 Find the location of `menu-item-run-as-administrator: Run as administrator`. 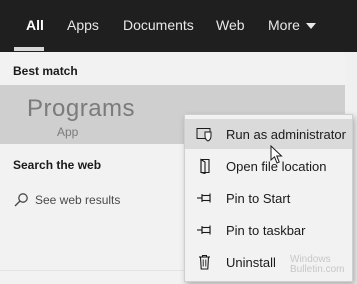

menu-item-run-as-administrator: Run as administrator is located at coordinates (268, 134).